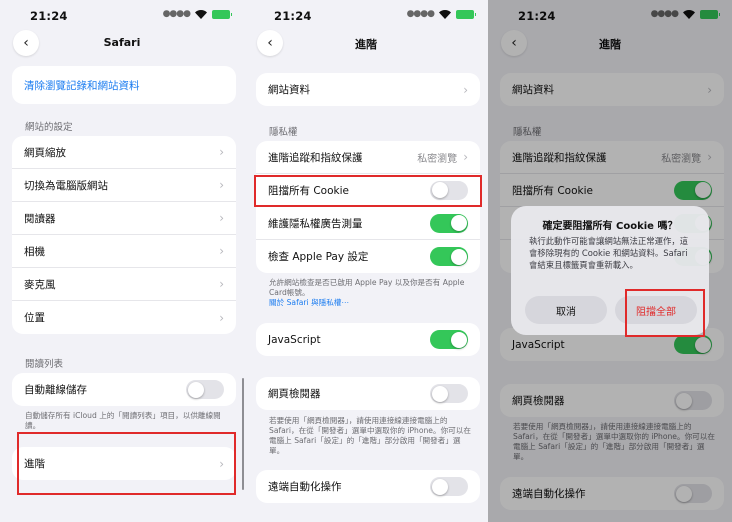 Image resolution: width=732 pixels, height=522 pixels. I want to click on website-data-row: 網站資料 ›, so click(368, 89).